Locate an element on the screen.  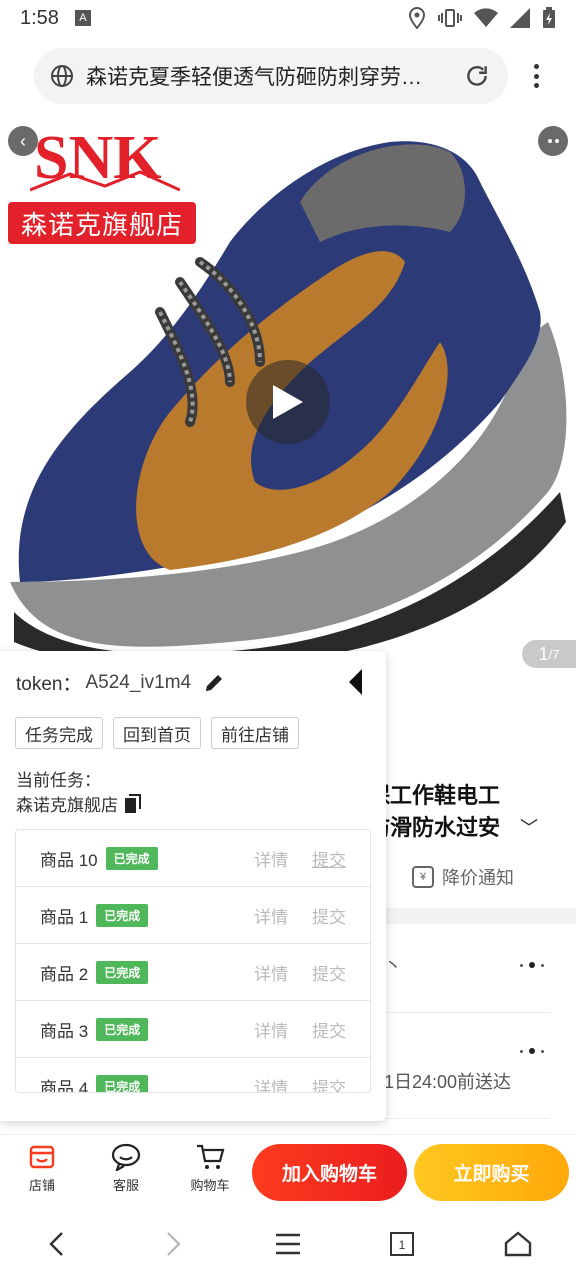
back-nav-icon is located at coordinates (56, 1244).